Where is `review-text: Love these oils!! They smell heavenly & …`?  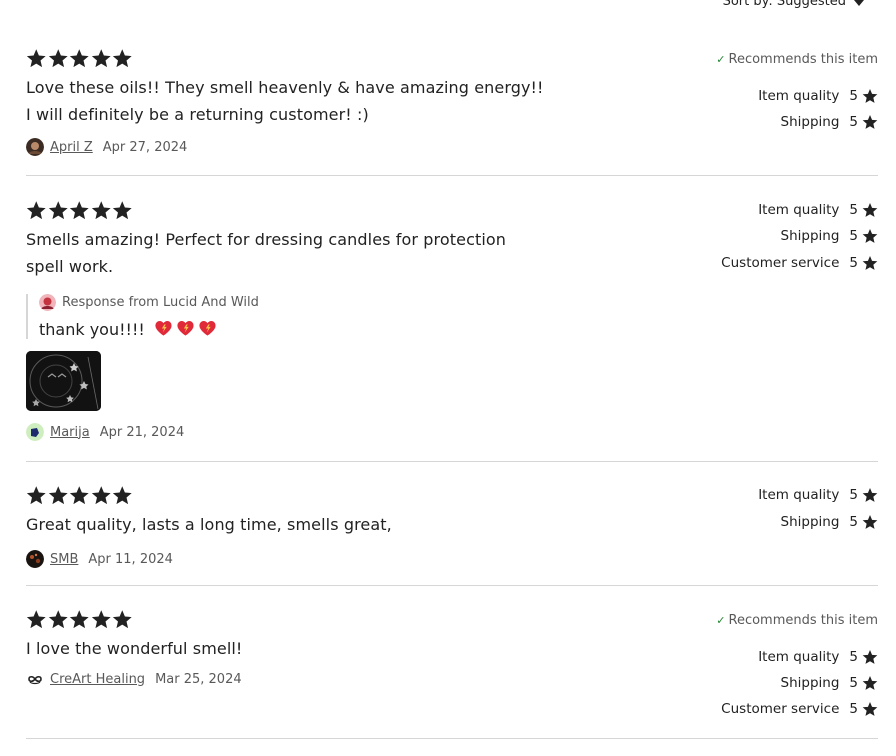 review-text: Love these oils!! They smell heavenly & … is located at coordinates (285, 101).